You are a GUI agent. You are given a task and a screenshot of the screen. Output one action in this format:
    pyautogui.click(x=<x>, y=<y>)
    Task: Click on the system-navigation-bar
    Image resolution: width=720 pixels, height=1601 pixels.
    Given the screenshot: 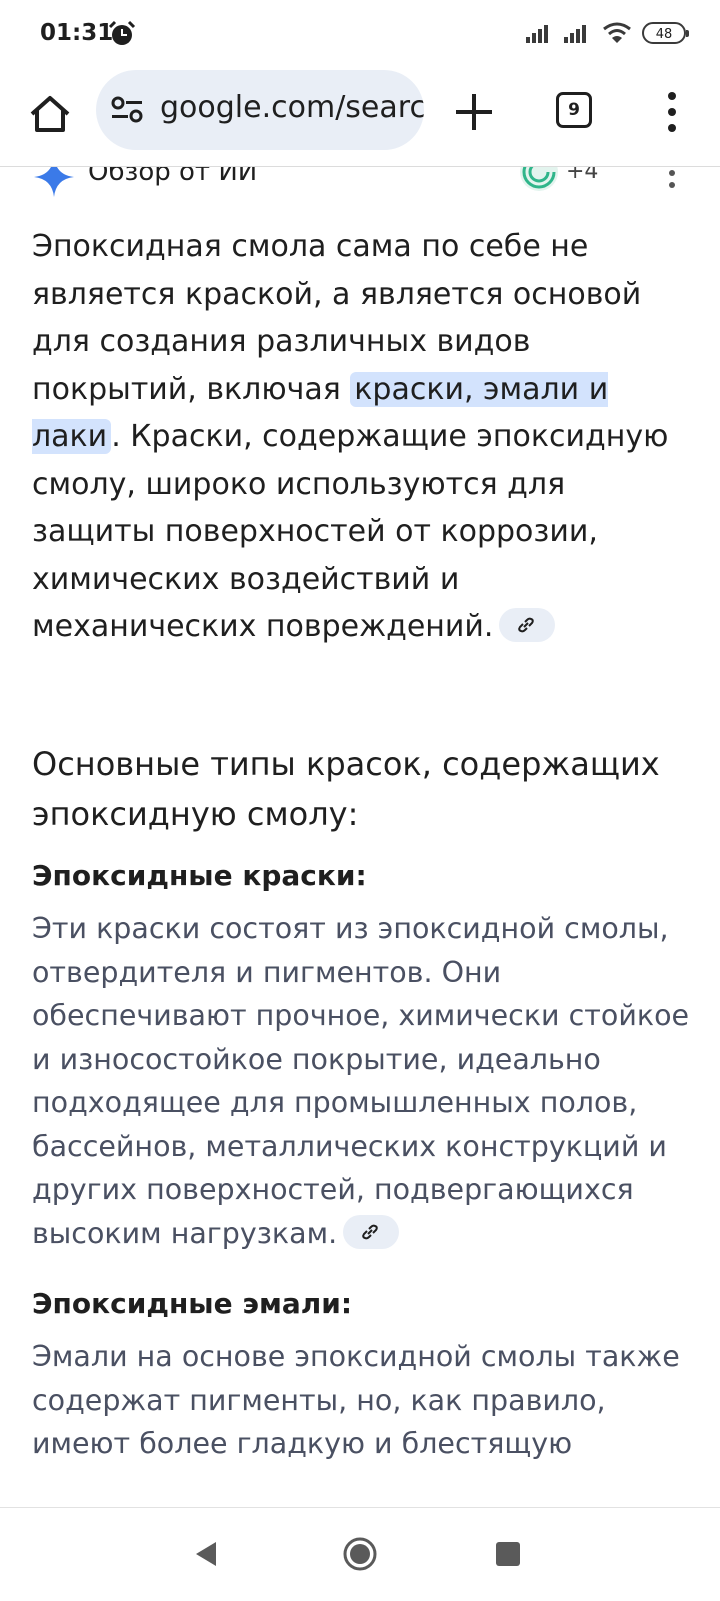 What is the action you would take?
    pyautogui.click(x=360, y=1554)
    